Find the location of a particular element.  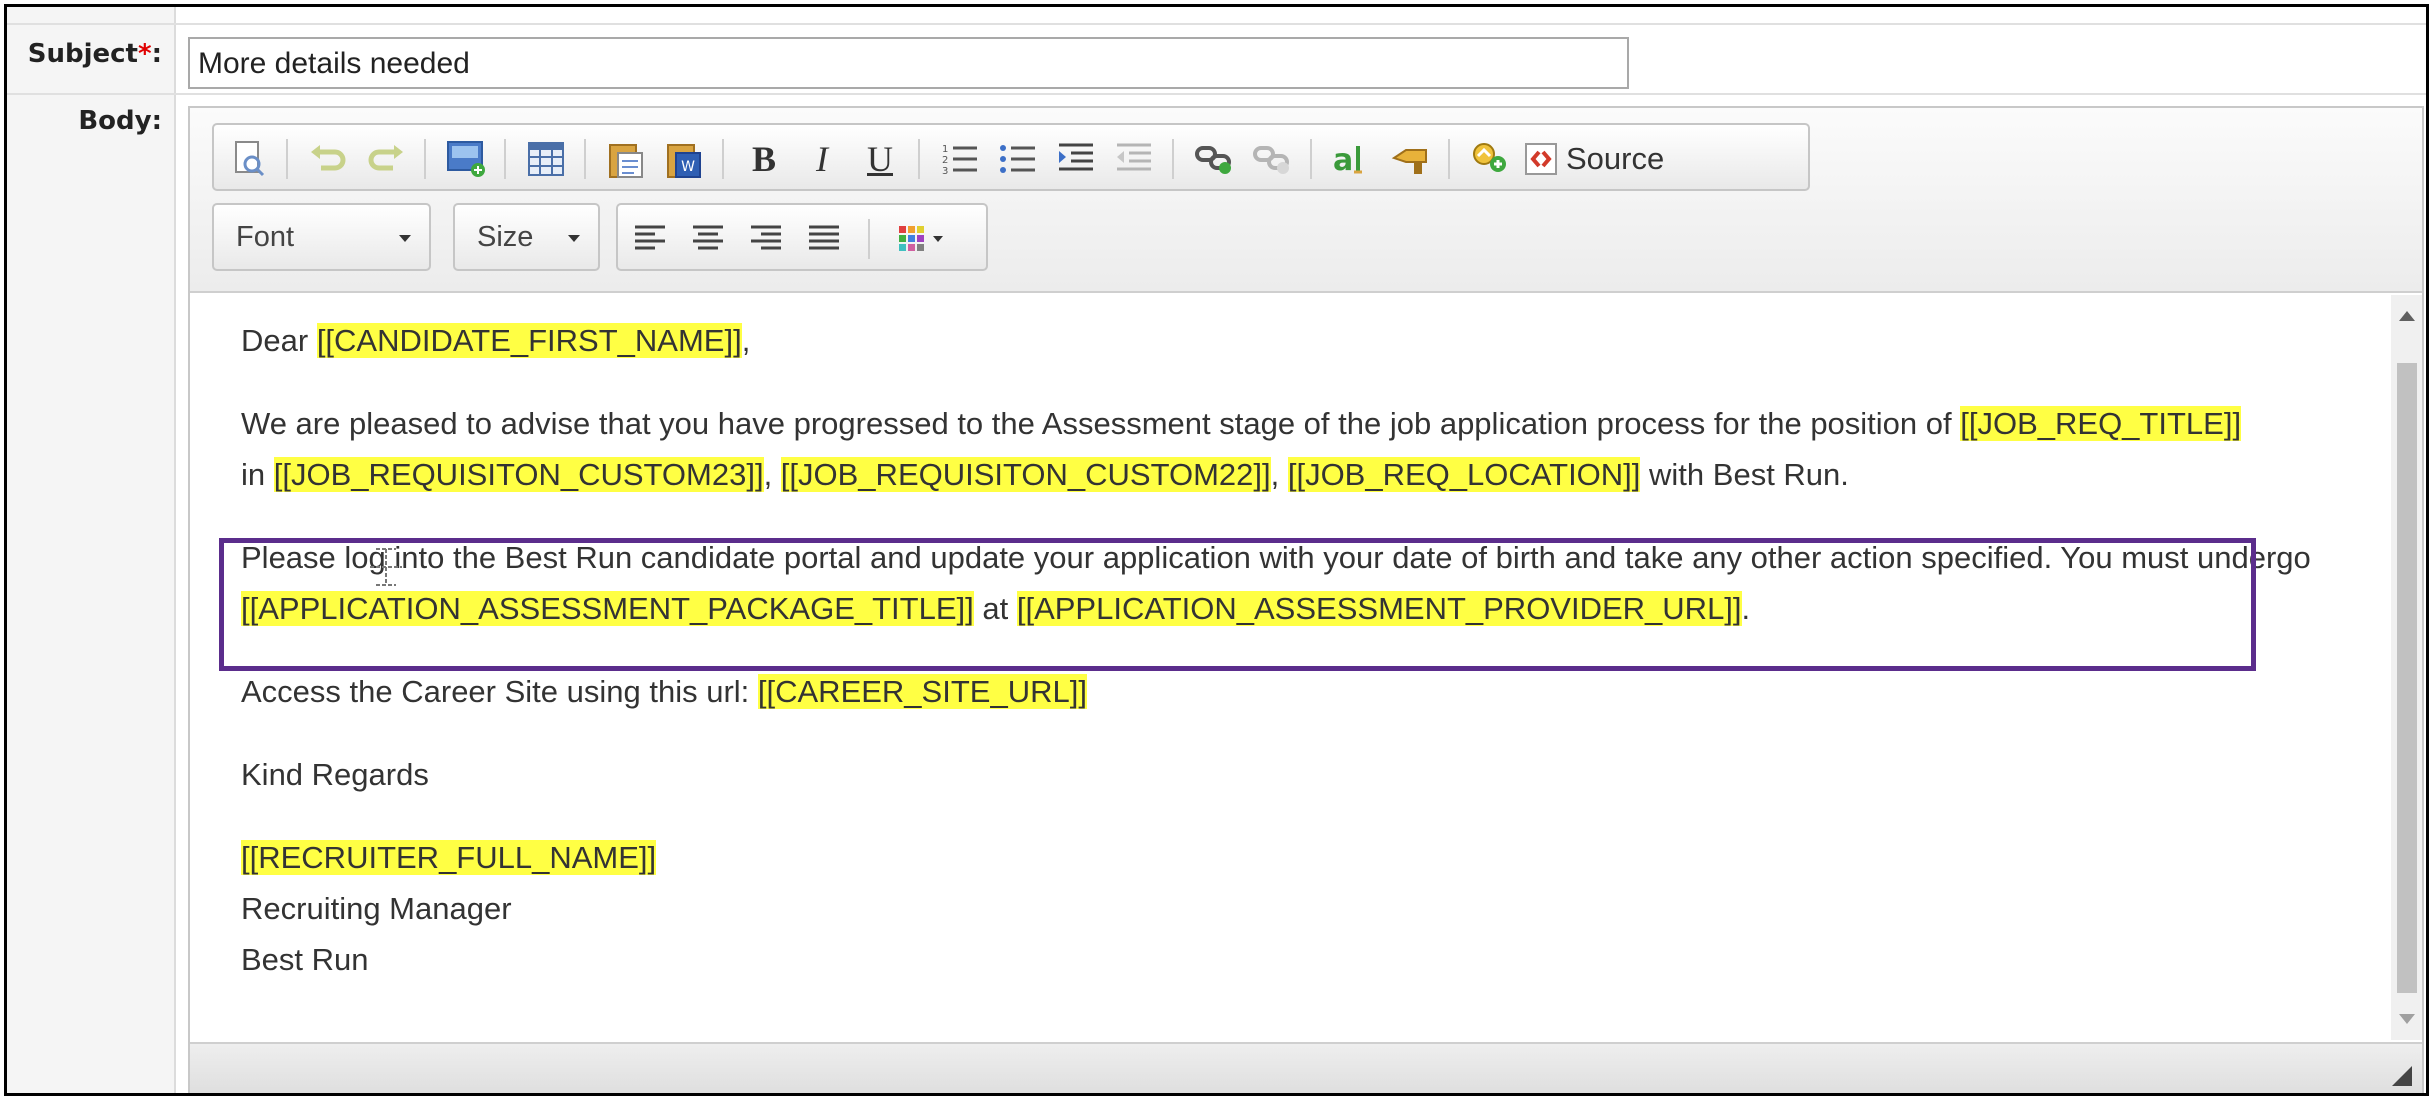

merge-token: [[RECRUITER_FULL_NAME]] is located at coordinates (449, 857).